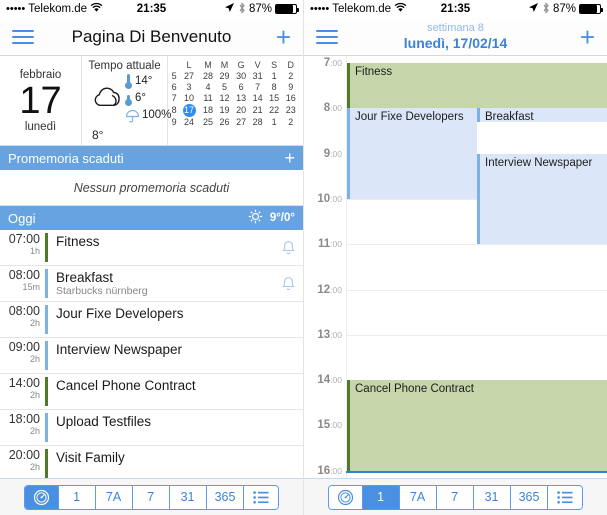 The image size is (607, 515). Describe the element at coordinates (188, 97) in the screenshot. I see `calendar-day-cell: 10` at that location.